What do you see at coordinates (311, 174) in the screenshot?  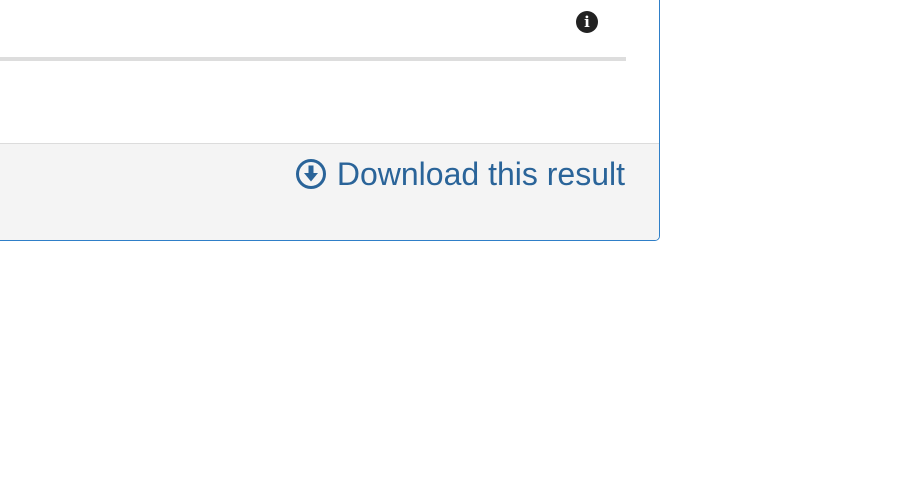 I see `download-circle-icon` at bounding box center [311, 174].